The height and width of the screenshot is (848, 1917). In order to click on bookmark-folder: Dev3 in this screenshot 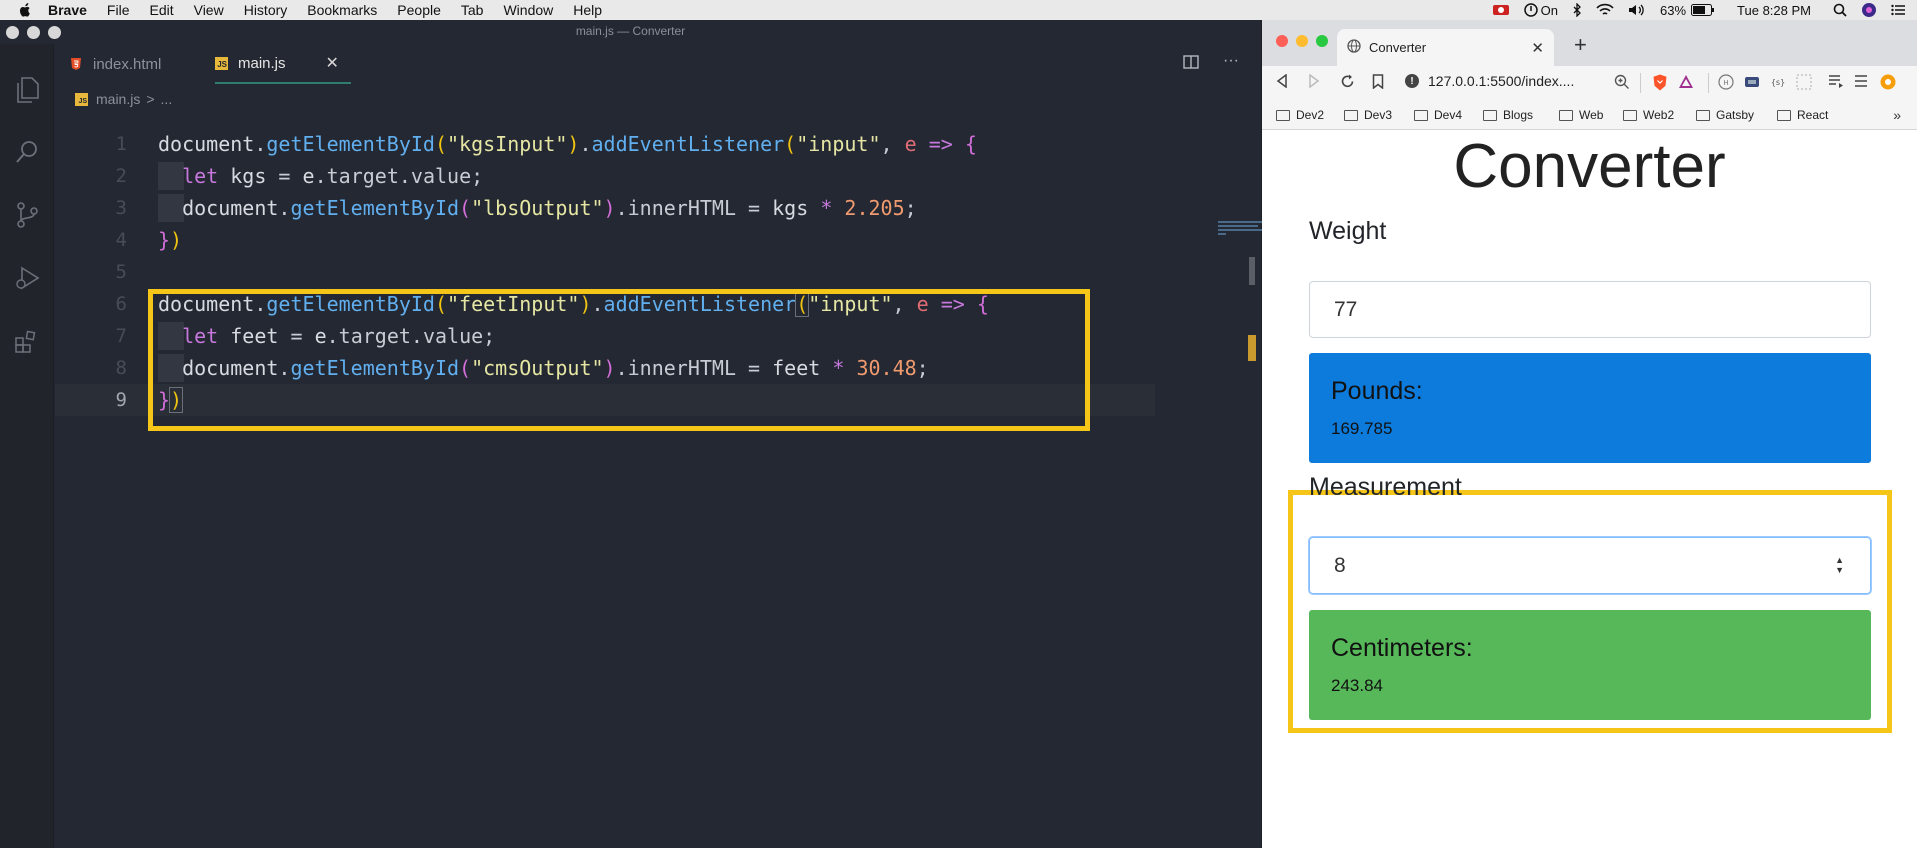, I will do `click(1368, 115)`.